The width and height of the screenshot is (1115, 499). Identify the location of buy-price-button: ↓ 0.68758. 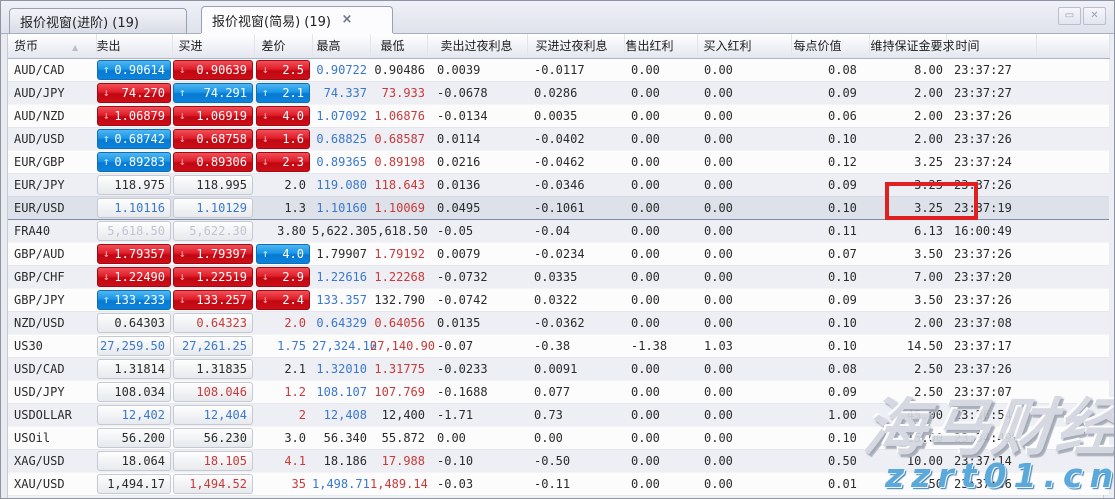
(213, 138).